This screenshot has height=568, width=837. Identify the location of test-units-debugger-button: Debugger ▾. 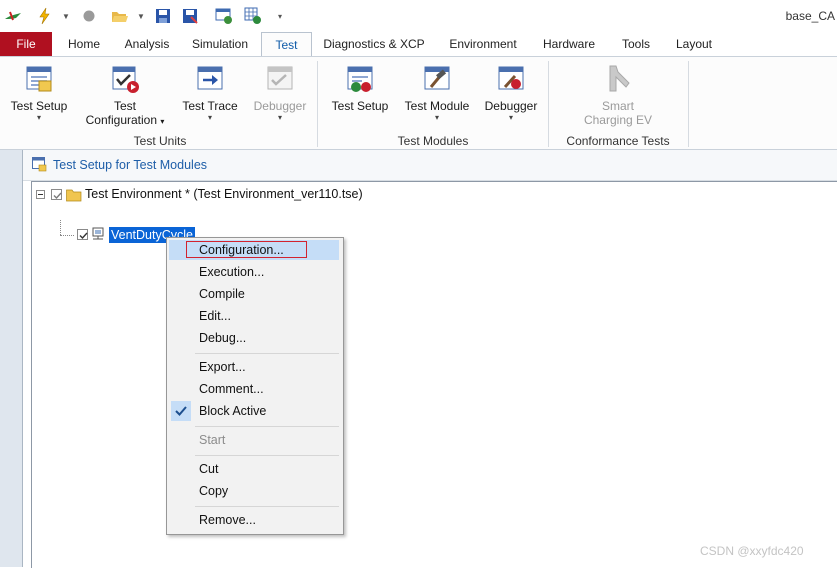
(280, 93).